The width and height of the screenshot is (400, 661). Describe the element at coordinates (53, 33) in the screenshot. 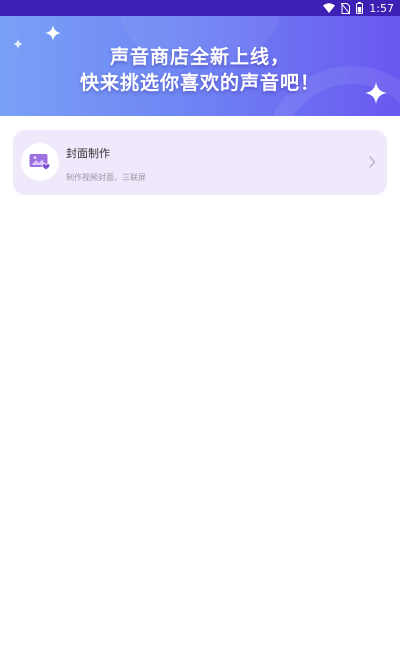

I see `sparkle-icon` at that location.